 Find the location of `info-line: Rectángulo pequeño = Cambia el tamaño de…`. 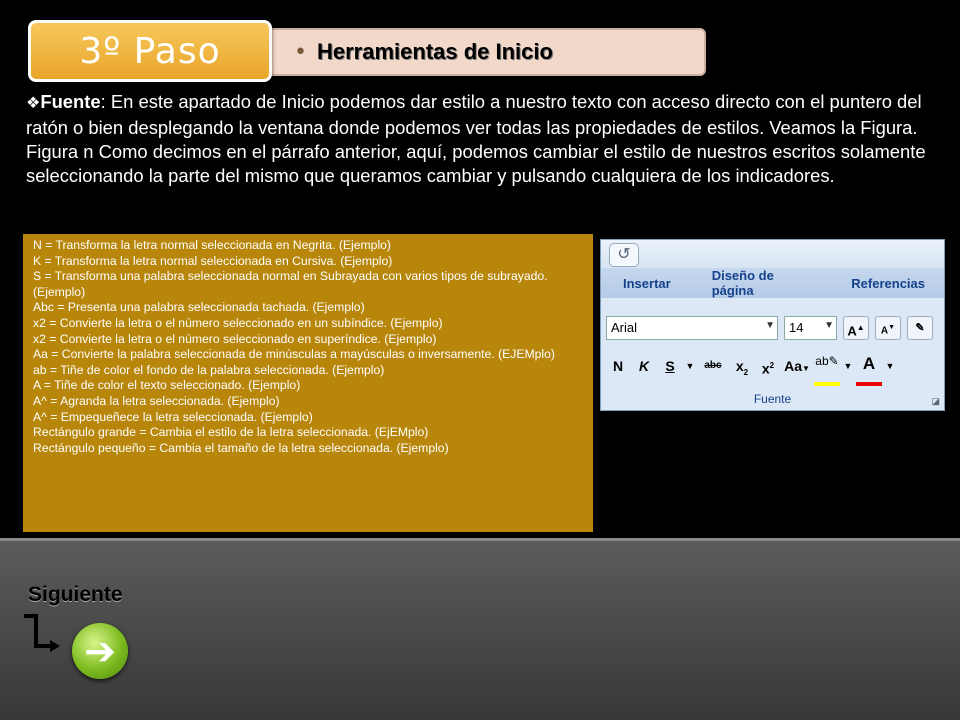

info-line: Rectángulo pequeño = Cambia el tamaño de… is located at coordinates (241, 447).